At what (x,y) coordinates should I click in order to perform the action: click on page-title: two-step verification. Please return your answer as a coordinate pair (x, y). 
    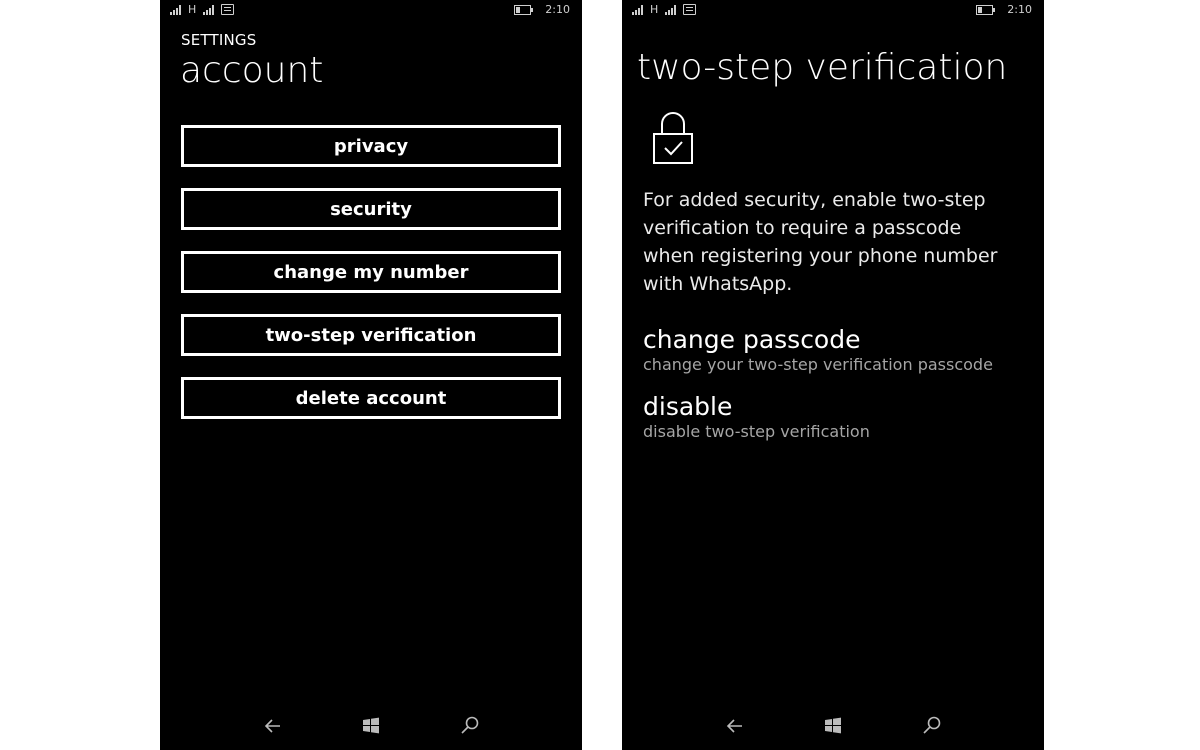
    Looking at the image, I should click on (822, 67).